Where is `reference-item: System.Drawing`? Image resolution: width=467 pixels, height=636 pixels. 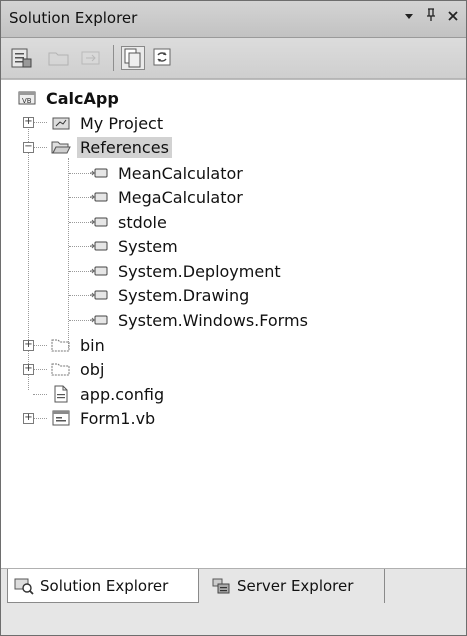 reference-item: System.Drawing is located at coordinates (170, 295).